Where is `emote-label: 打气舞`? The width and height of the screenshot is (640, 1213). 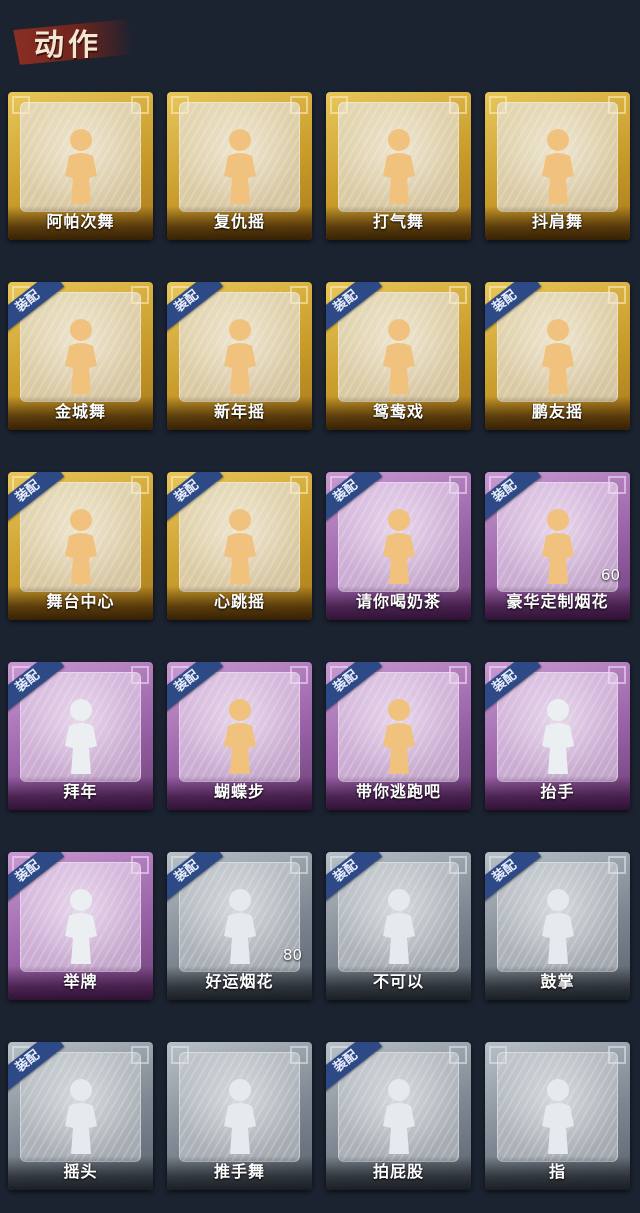 emote-label: 打气舞 is located at coordinates (398, 221).